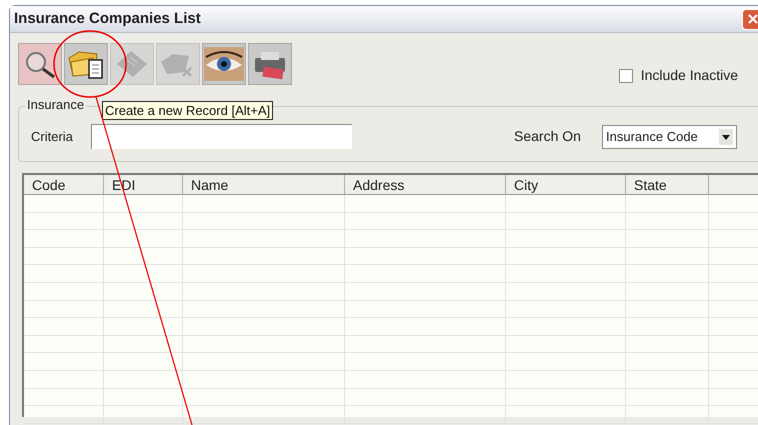 This screenshot has height=425, width=758. I want to click on close-button, so click(750, 19).